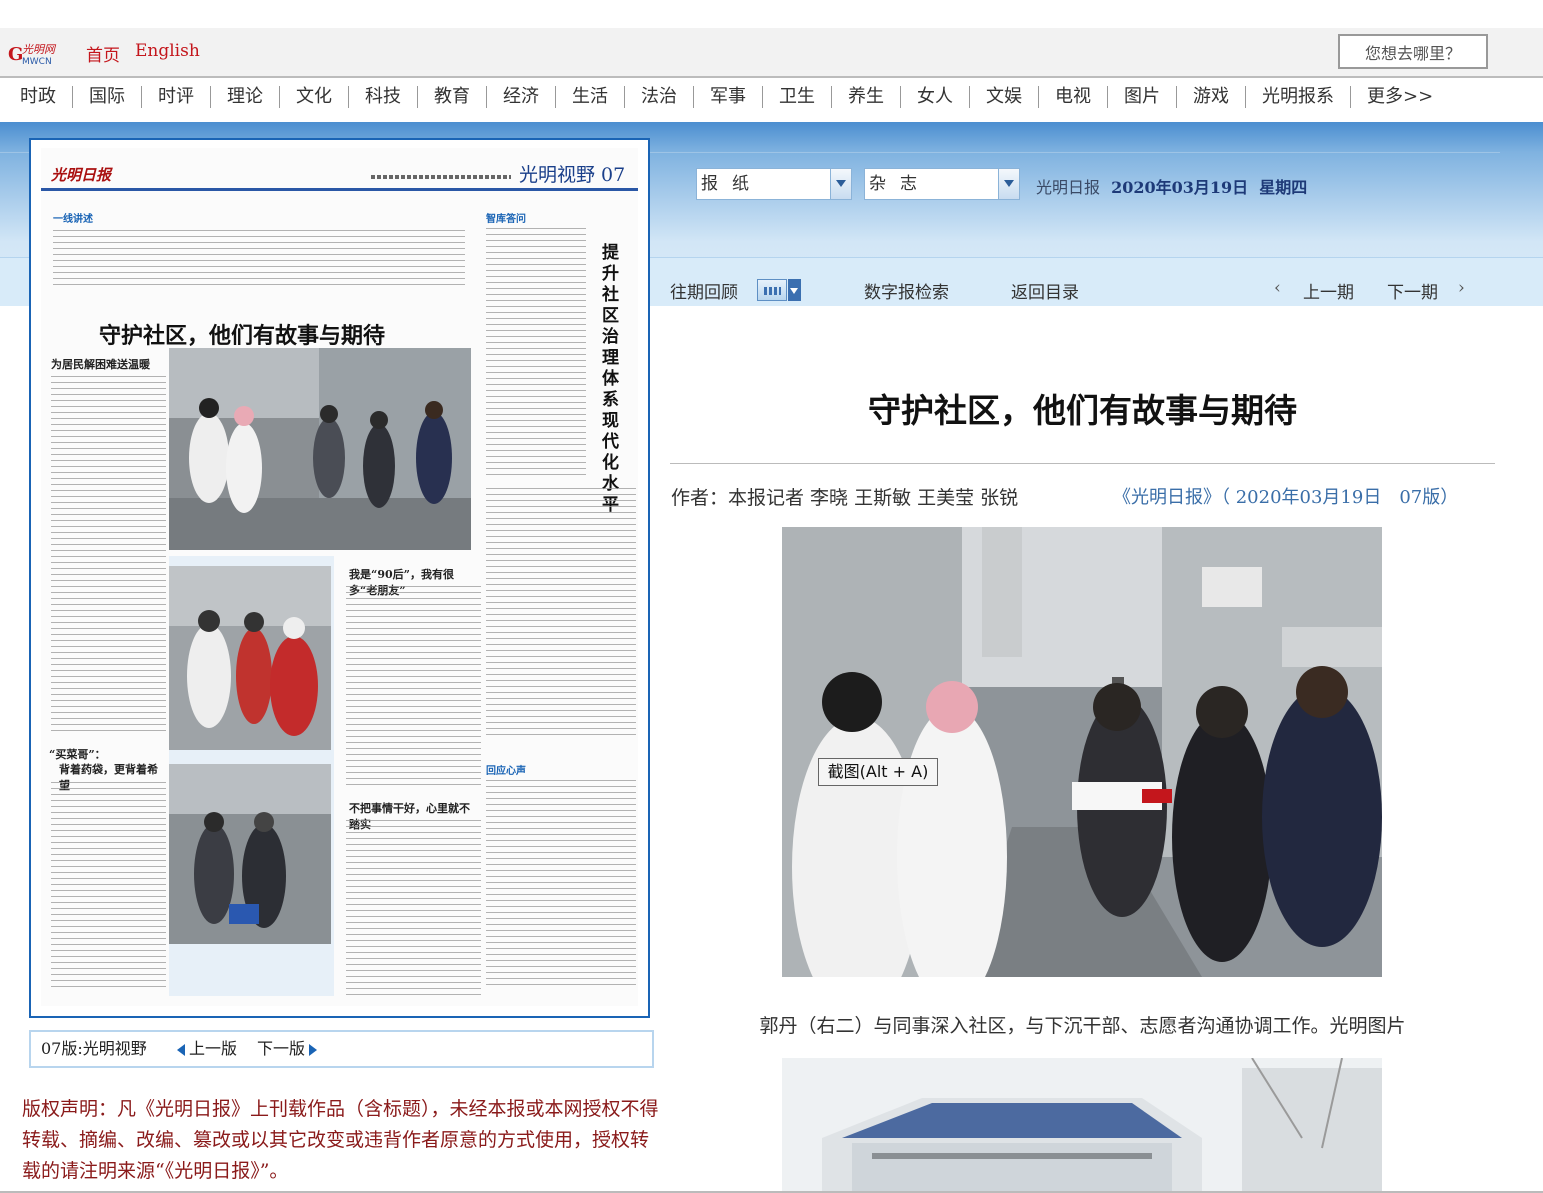 The height and width of the screenshot is (1193, 1543). Describe the element at coordinates (557, 175) in the screenshot. I see `section-name: 光明视野` at that location.